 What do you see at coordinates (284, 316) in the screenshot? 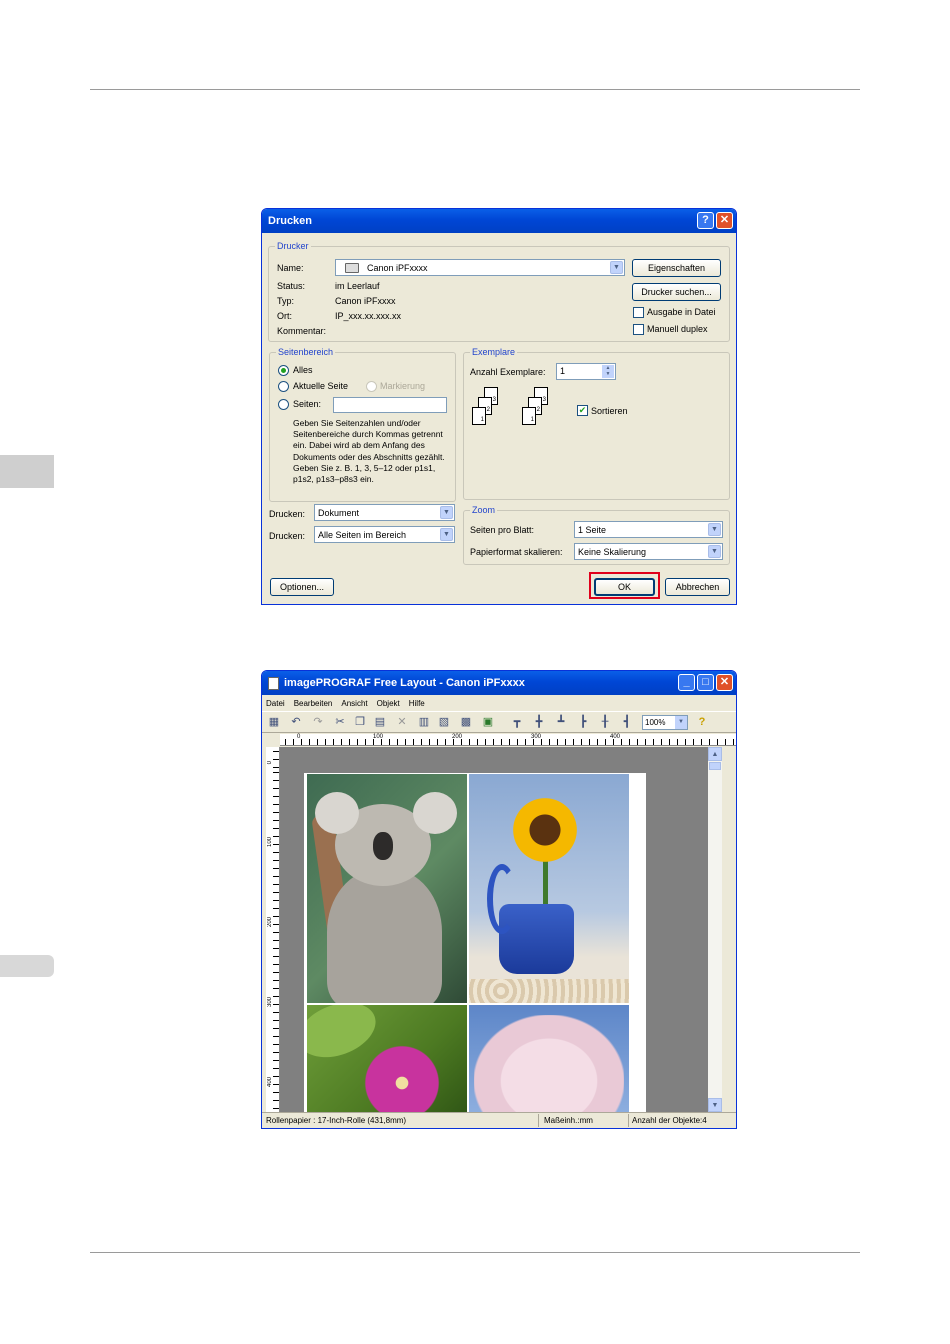
I see `location-label: Ort:` at bounding box center [284, 316].